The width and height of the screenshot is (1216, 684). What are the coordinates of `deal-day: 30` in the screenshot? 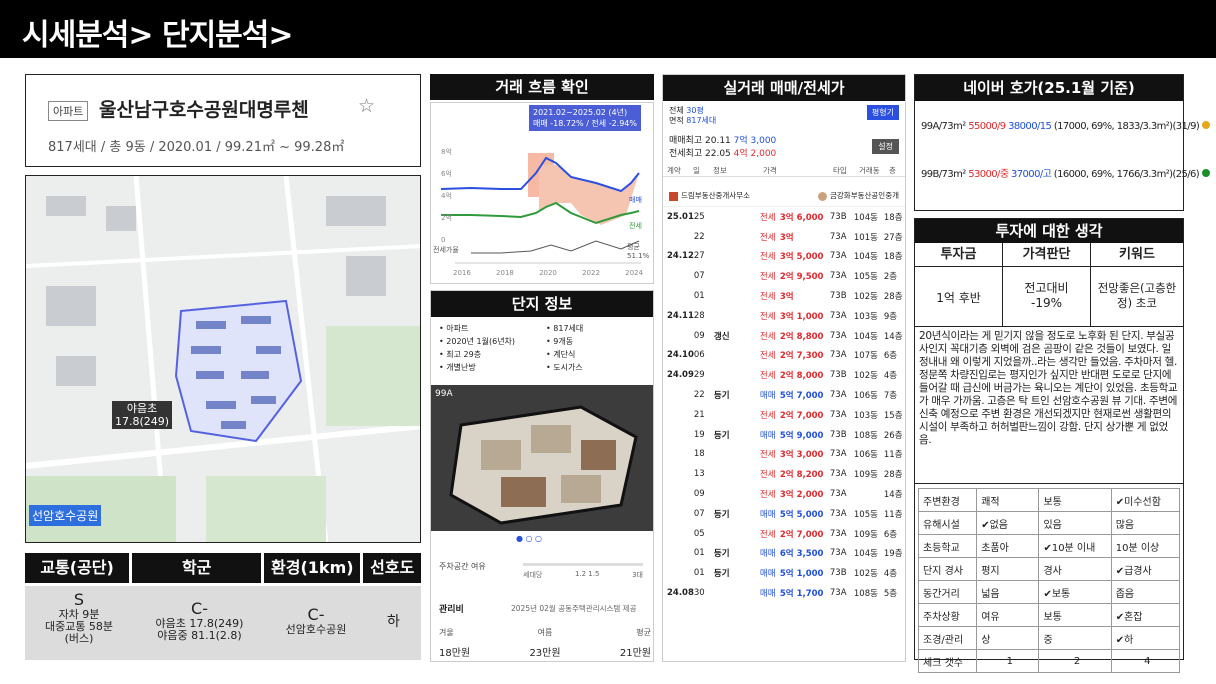 It's located at (699, 593).